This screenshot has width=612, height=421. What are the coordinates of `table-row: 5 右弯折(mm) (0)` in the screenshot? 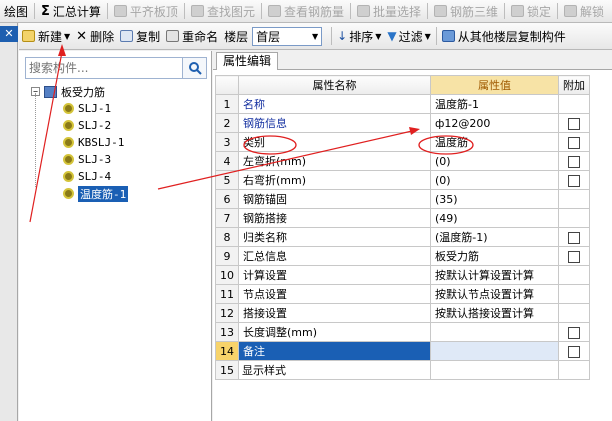 It's located at (402, 180).